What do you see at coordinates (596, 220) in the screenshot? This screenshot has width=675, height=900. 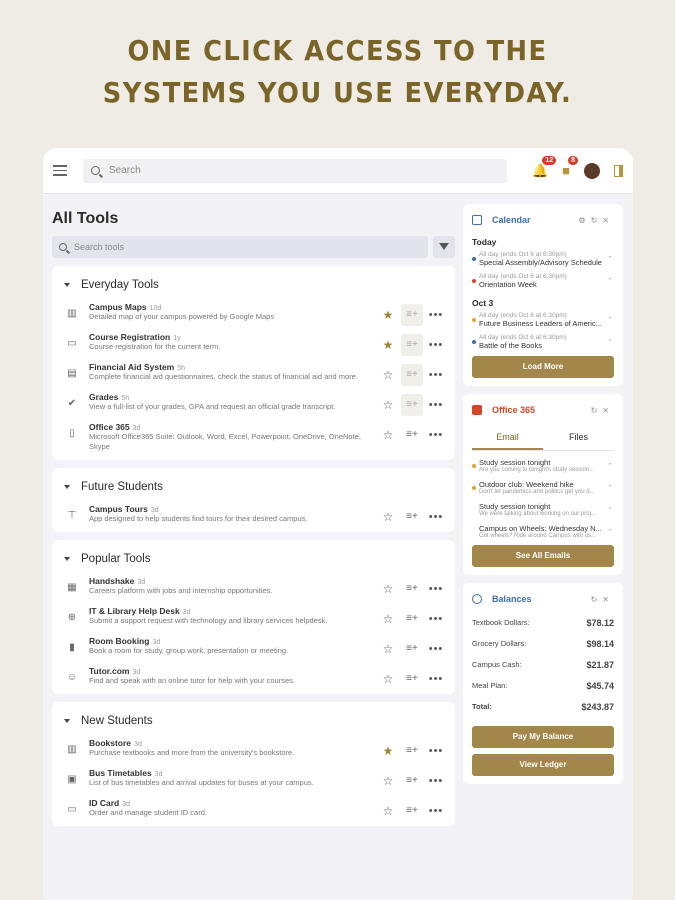 I see `card-controls: ⚙↻⨯` at bounding box center [596, 220].